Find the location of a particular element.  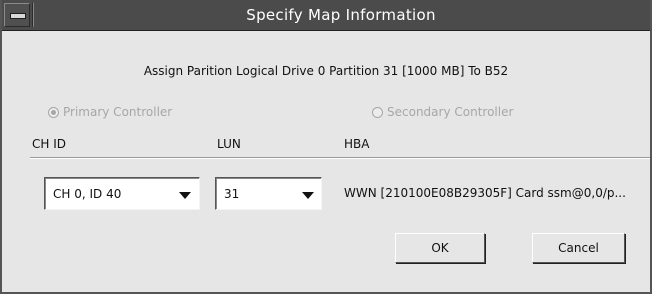

chid-column-header: CH ID is located at coordinates (49, 144).